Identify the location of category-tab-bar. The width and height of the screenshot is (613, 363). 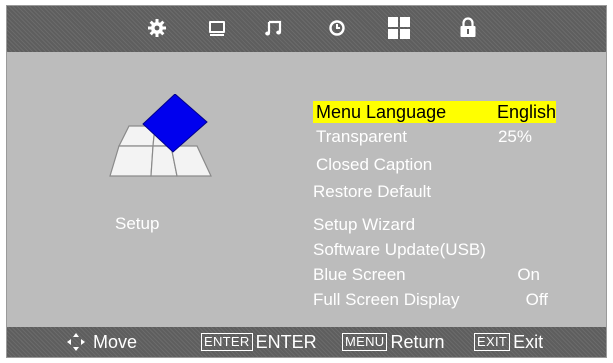
(306, 29).